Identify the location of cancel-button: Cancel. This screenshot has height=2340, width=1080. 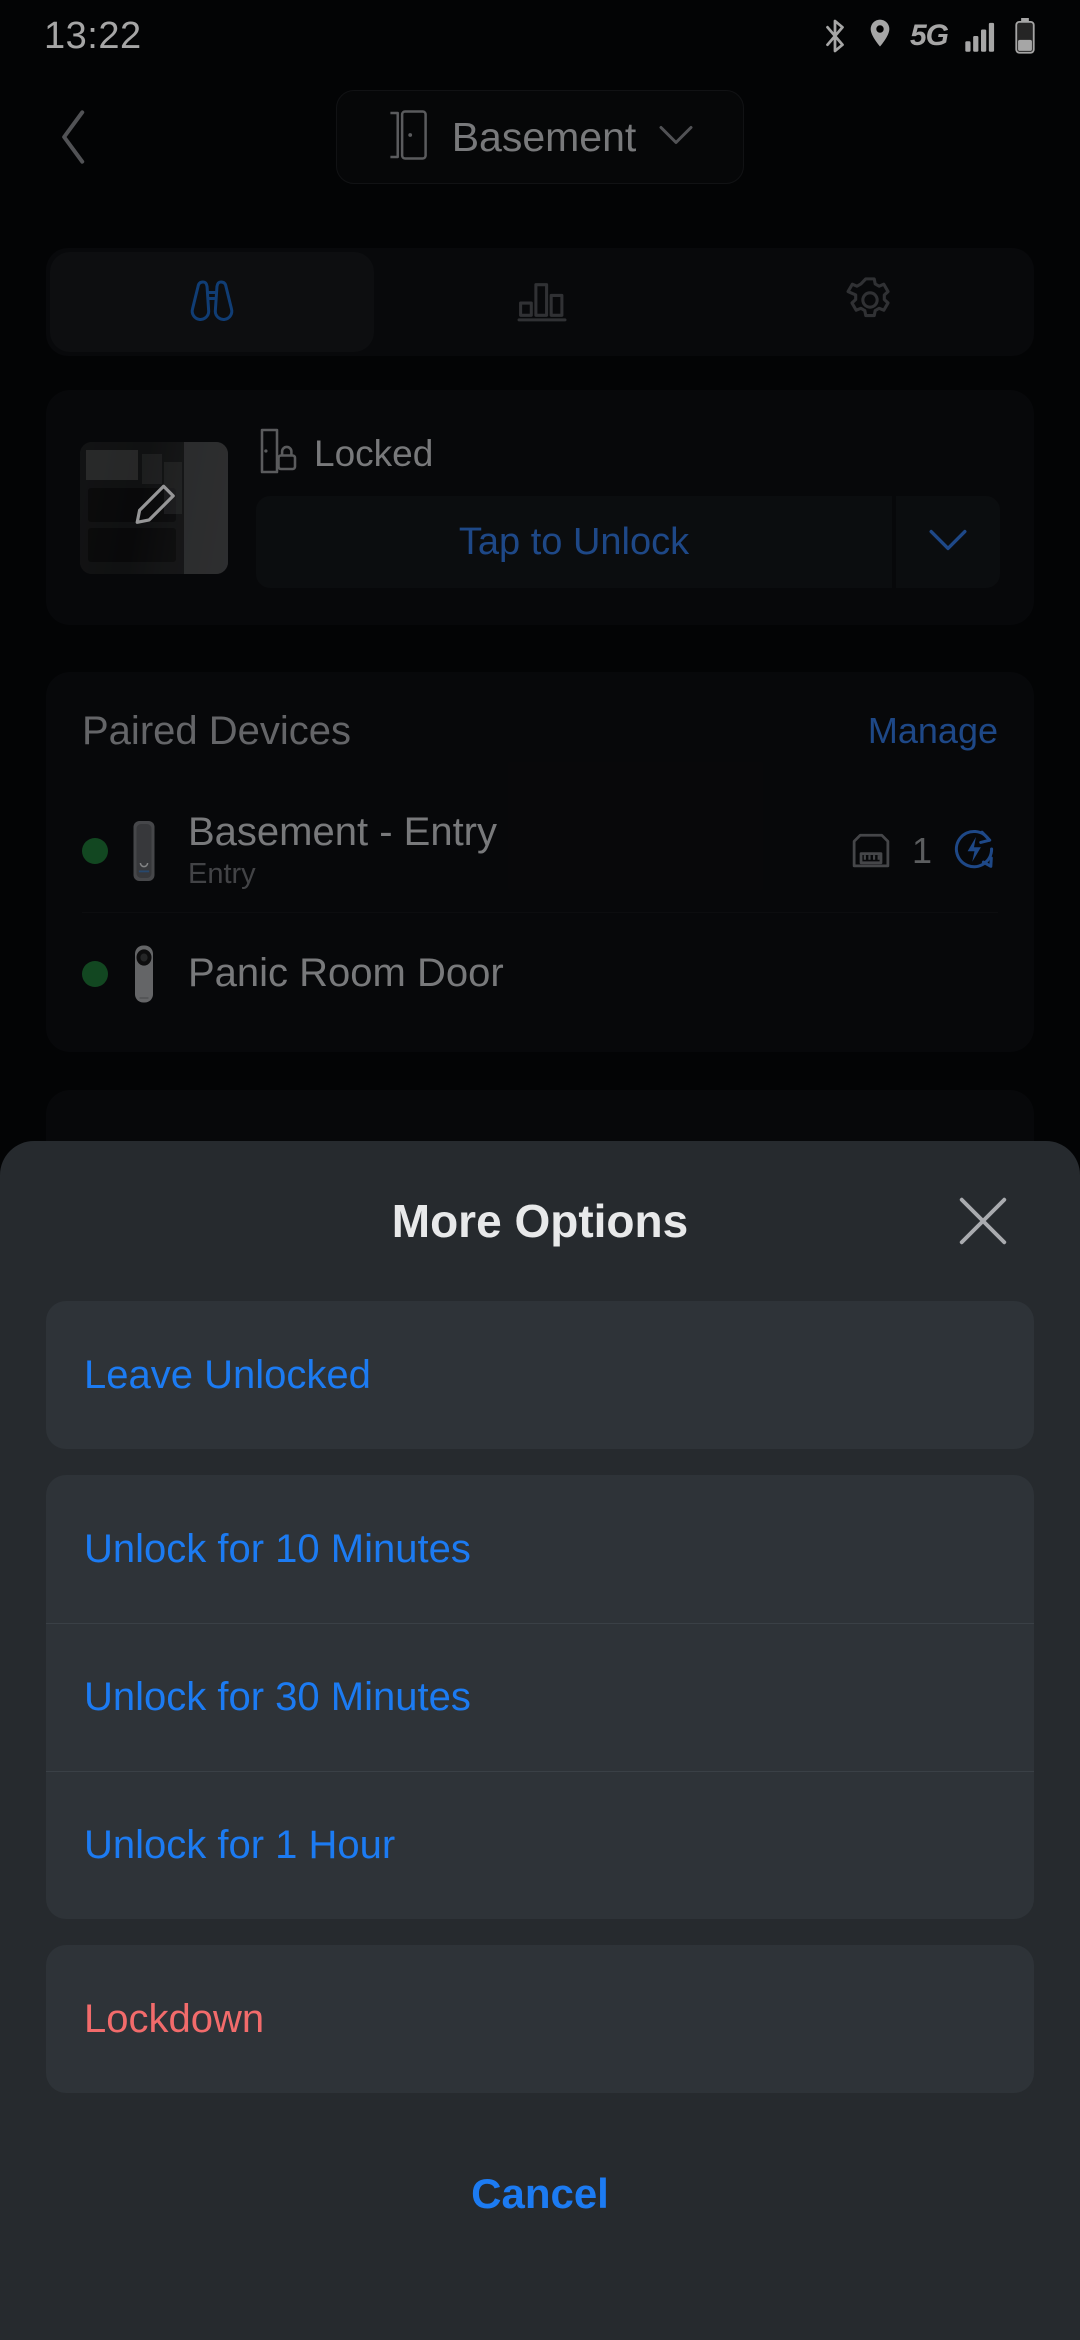
(540, 2194).